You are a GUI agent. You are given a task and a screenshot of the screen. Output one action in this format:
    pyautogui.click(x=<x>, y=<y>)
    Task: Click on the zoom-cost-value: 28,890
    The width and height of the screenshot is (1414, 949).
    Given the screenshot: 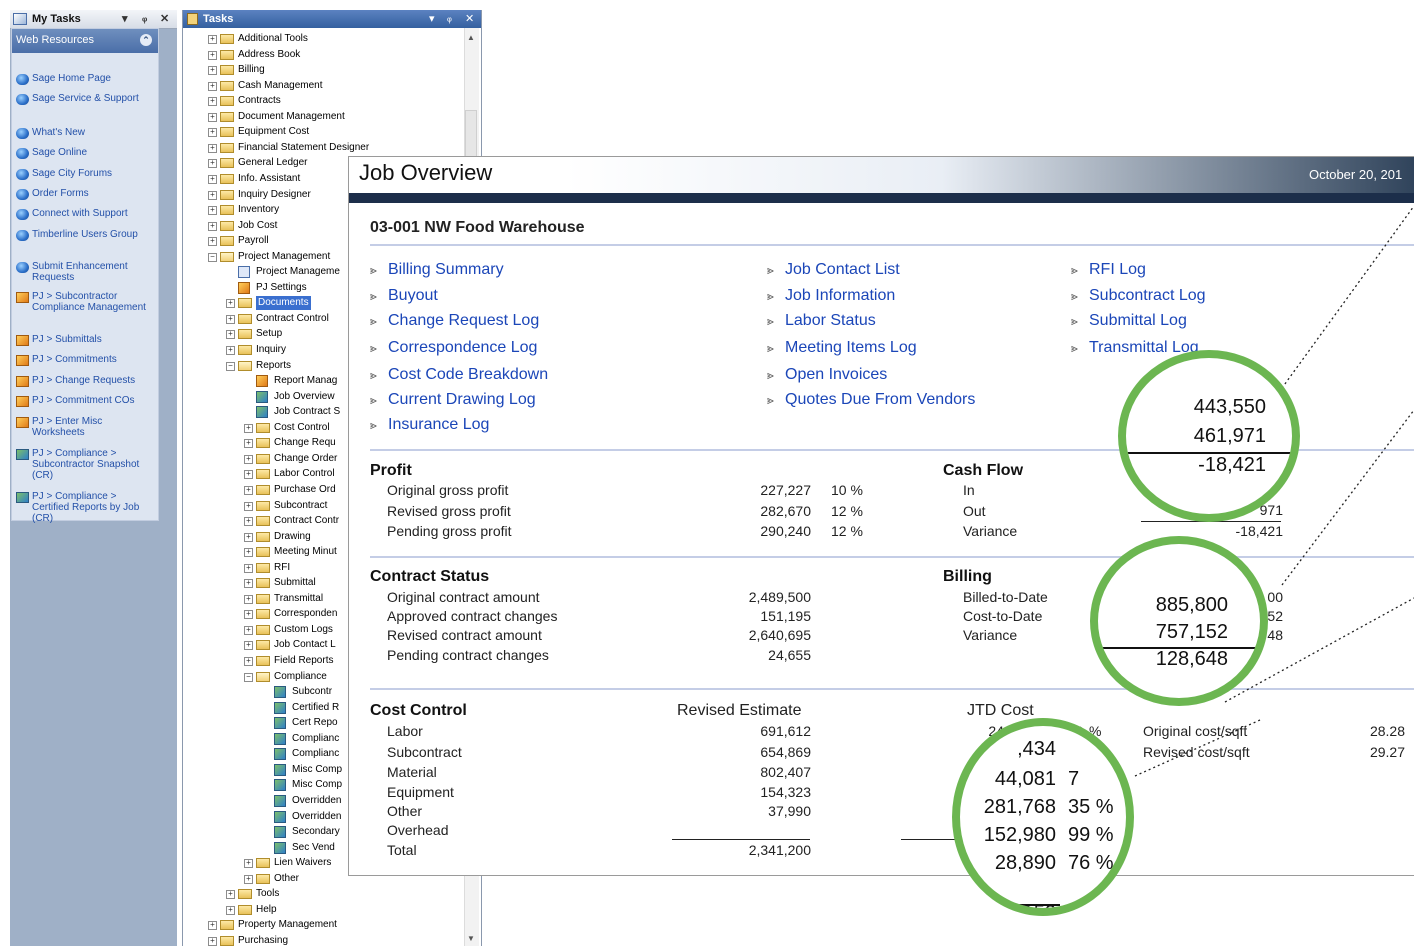 What is the action you would take?
    pyautogui.click(x=1025, y=863)
    